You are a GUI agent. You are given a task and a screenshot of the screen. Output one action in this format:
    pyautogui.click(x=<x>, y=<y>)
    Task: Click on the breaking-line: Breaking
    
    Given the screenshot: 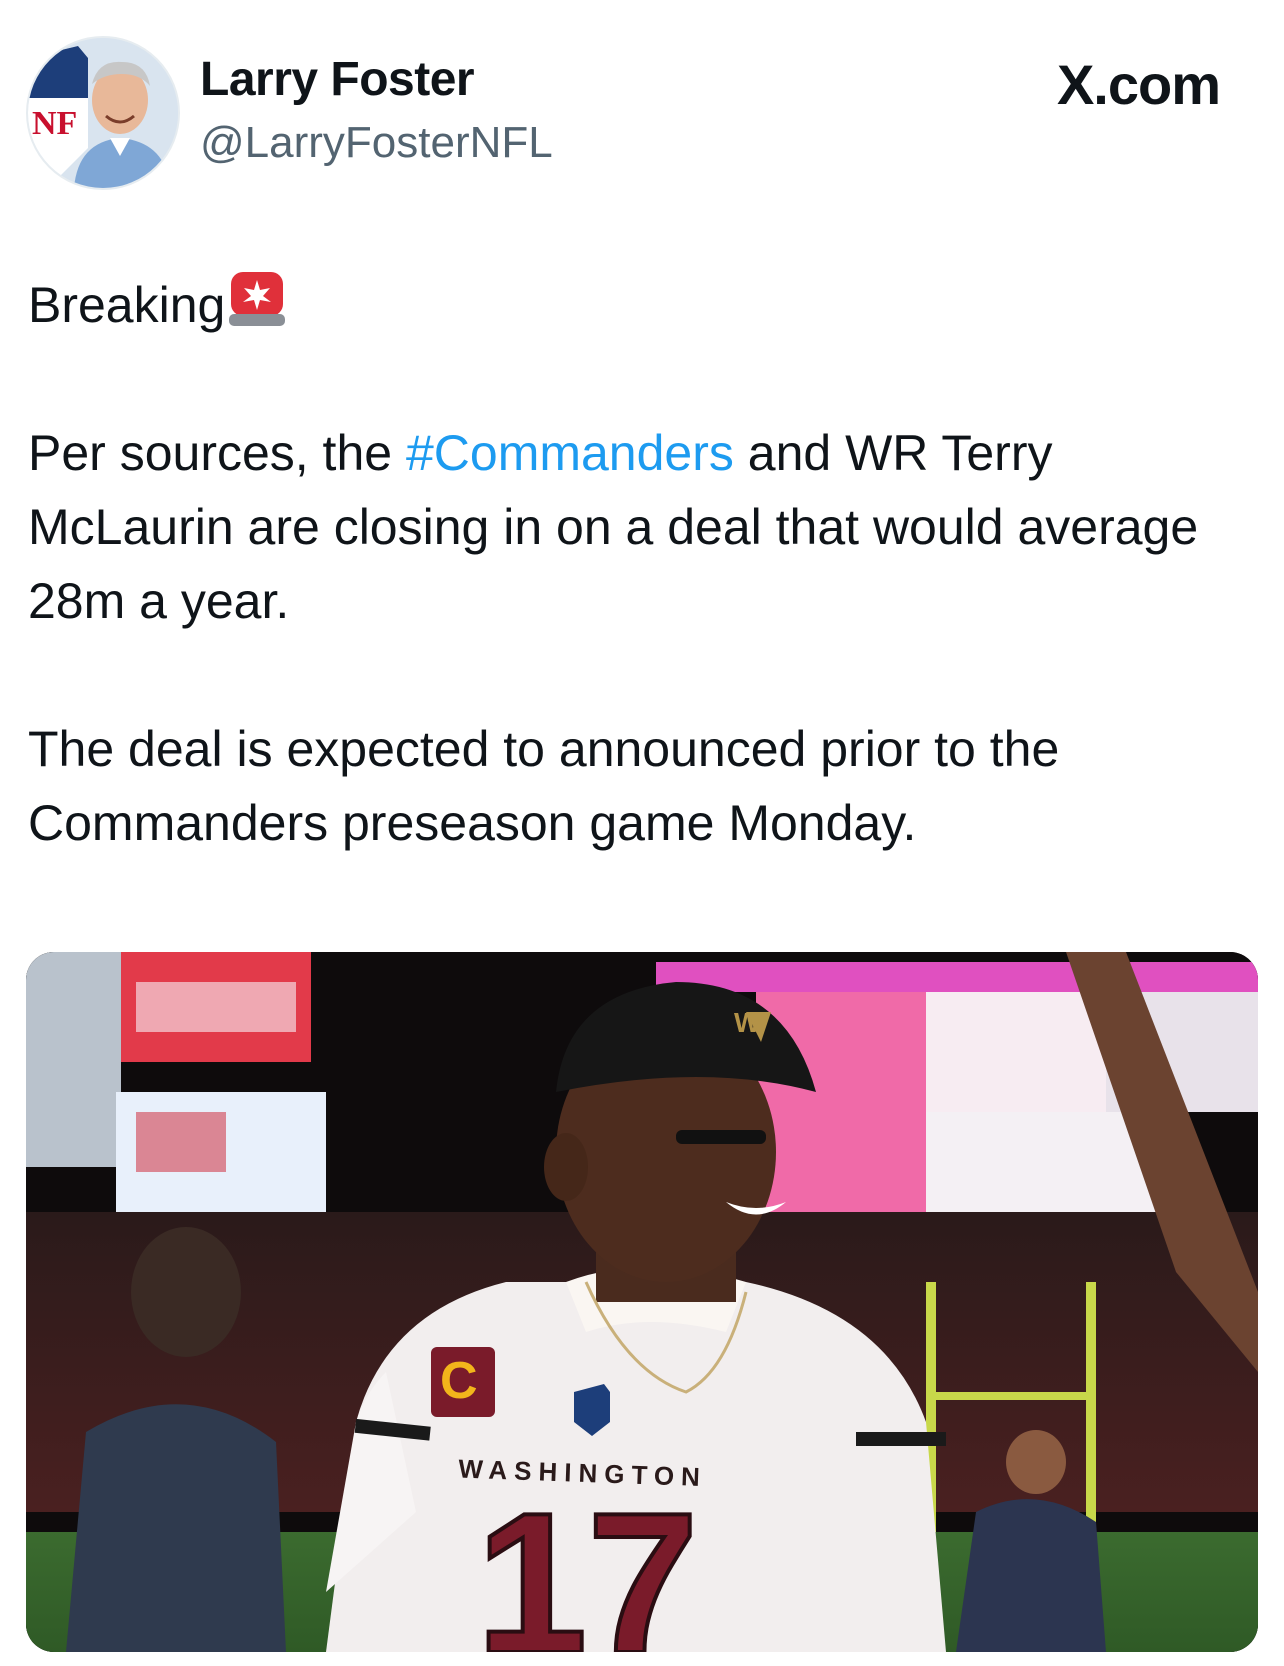 What is the action you would take?
    pyautogui.click(x=638, y=305)
    